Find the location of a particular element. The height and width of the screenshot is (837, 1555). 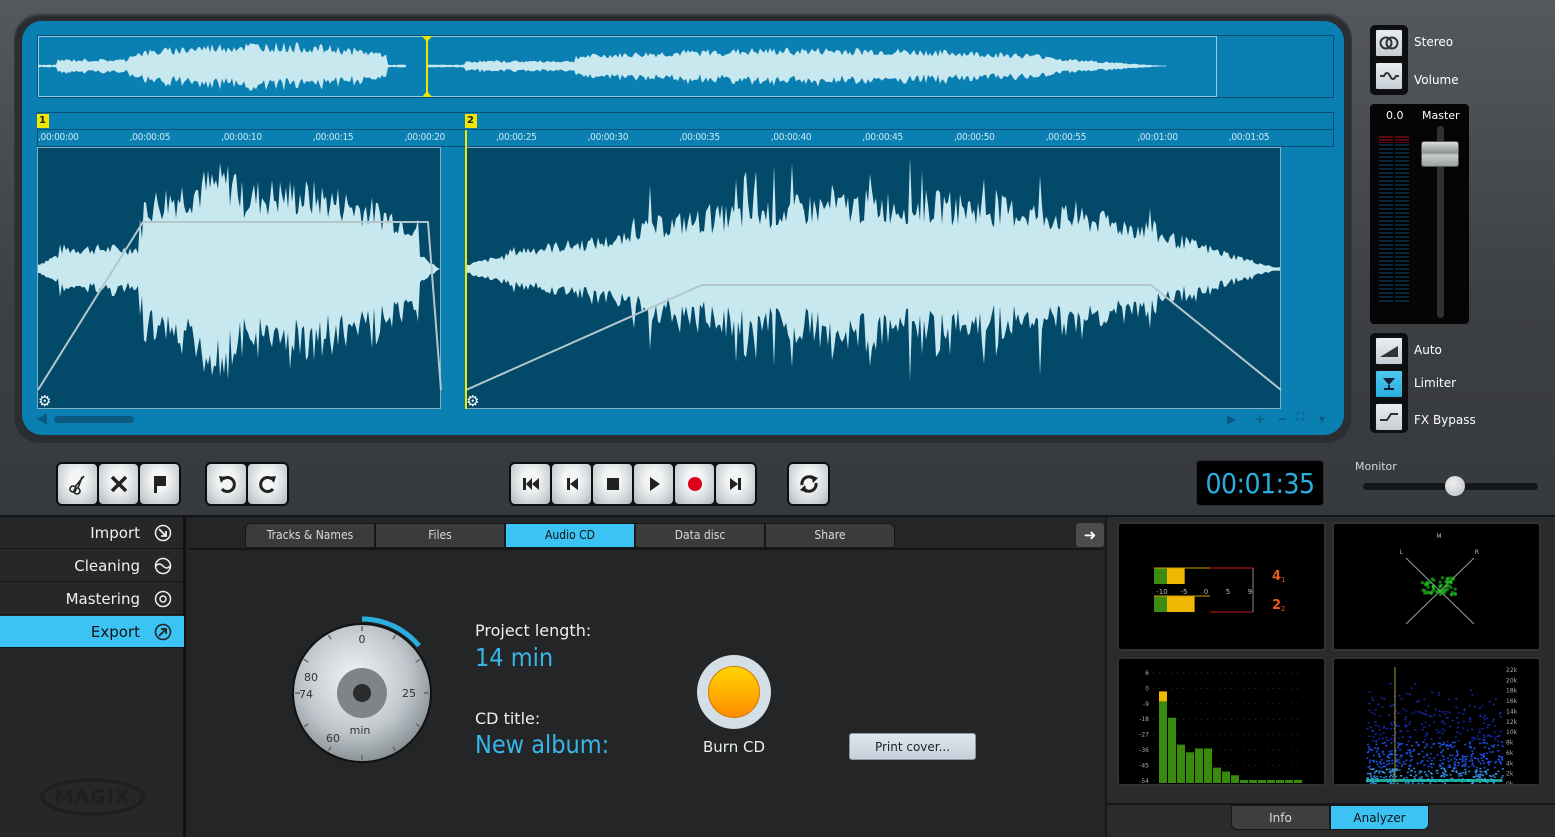

master-fader-handle is located at coordinates (1440, 154).